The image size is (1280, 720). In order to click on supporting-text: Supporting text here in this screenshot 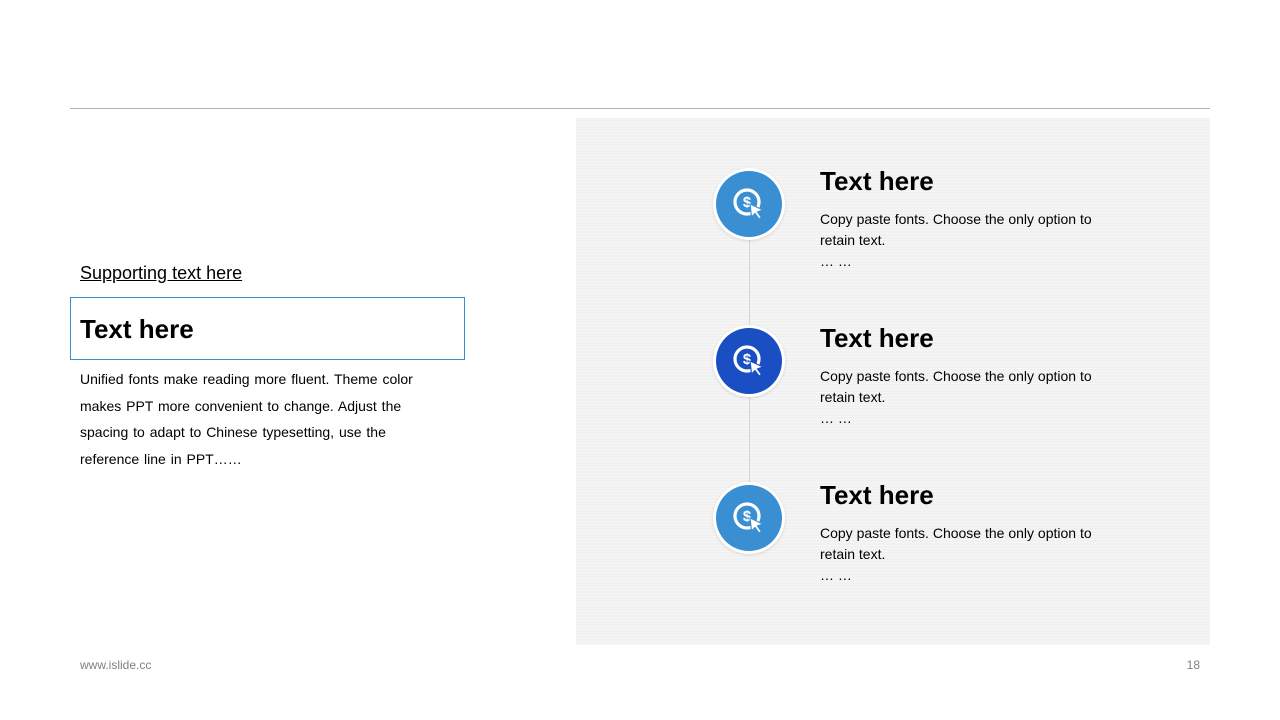, I will do `click(161, 273)`.